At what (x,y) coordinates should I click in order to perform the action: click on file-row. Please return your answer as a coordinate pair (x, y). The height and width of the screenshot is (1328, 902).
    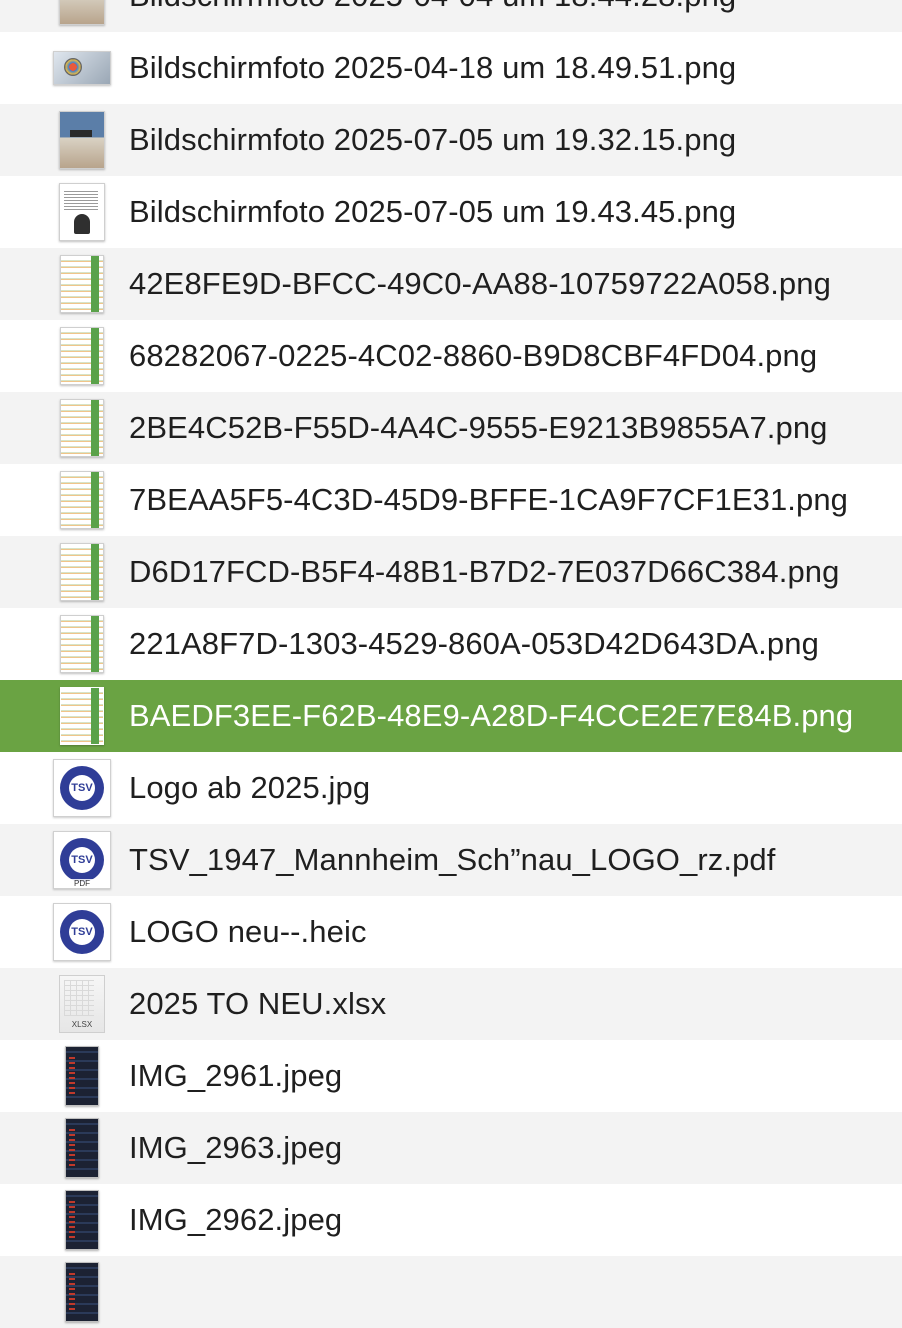
    Looking at the image, I should click on (451, 1292).